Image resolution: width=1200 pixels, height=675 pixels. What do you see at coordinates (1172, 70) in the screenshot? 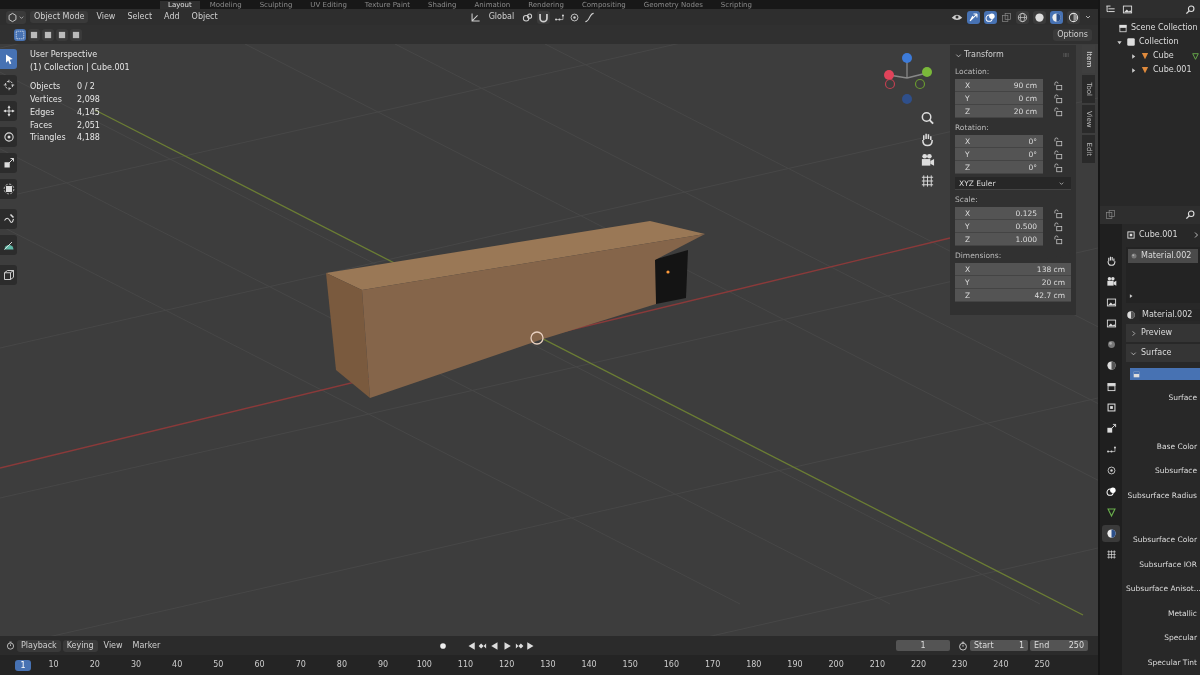
I see `tree-item: Cube.001` at bounding box center [1172, 70].